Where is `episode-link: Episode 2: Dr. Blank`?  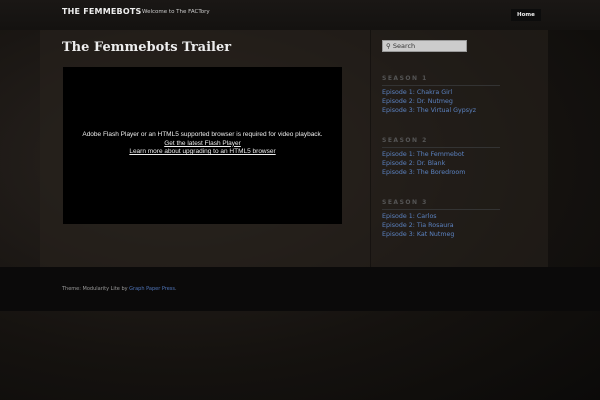 episode-link: Episode 2: Dr. Blank is located at coordinates (441, 163).